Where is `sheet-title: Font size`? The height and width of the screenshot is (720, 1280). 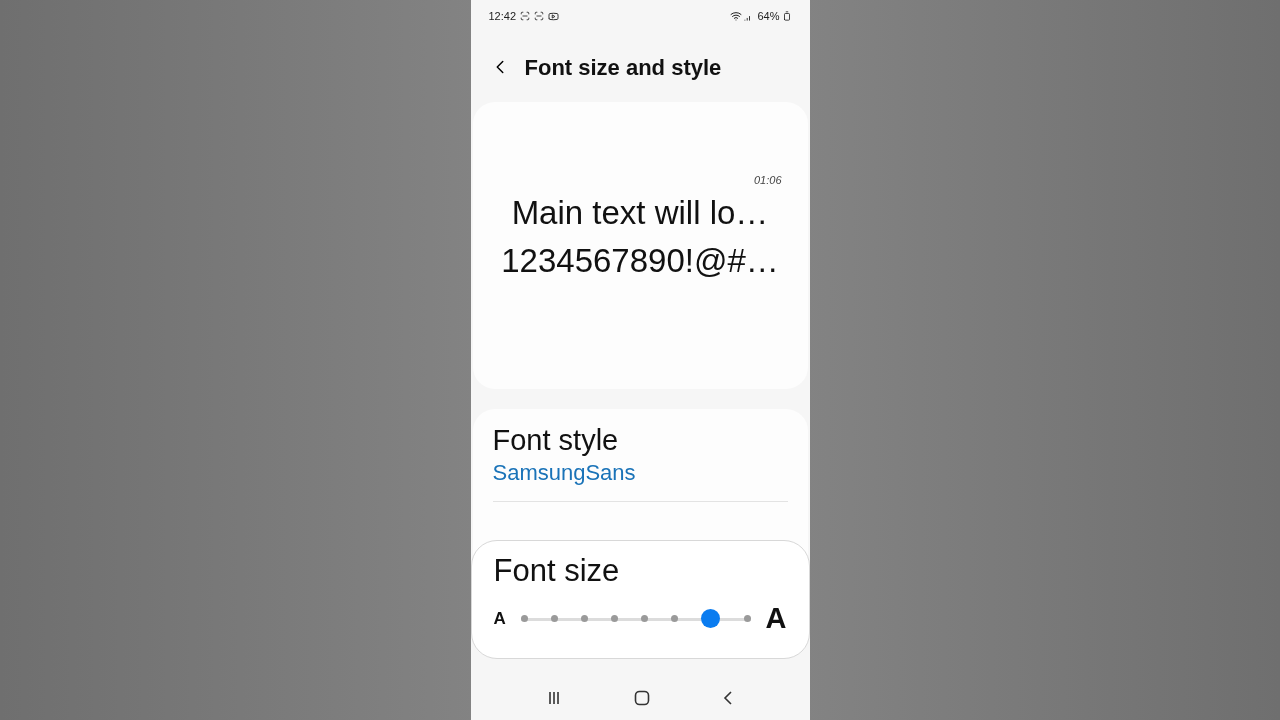 sheet-title: Font size is located at coordinates (557, 571).